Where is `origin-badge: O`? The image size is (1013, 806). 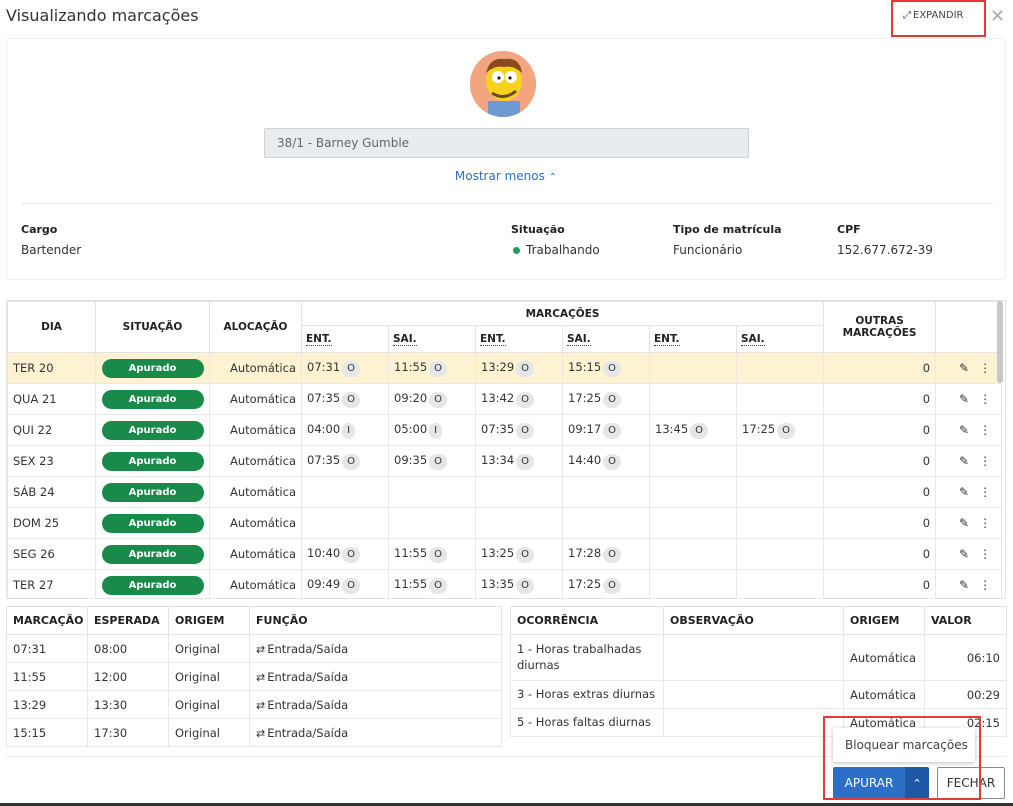 origin-badge: O is located at coordinates (438, 461).